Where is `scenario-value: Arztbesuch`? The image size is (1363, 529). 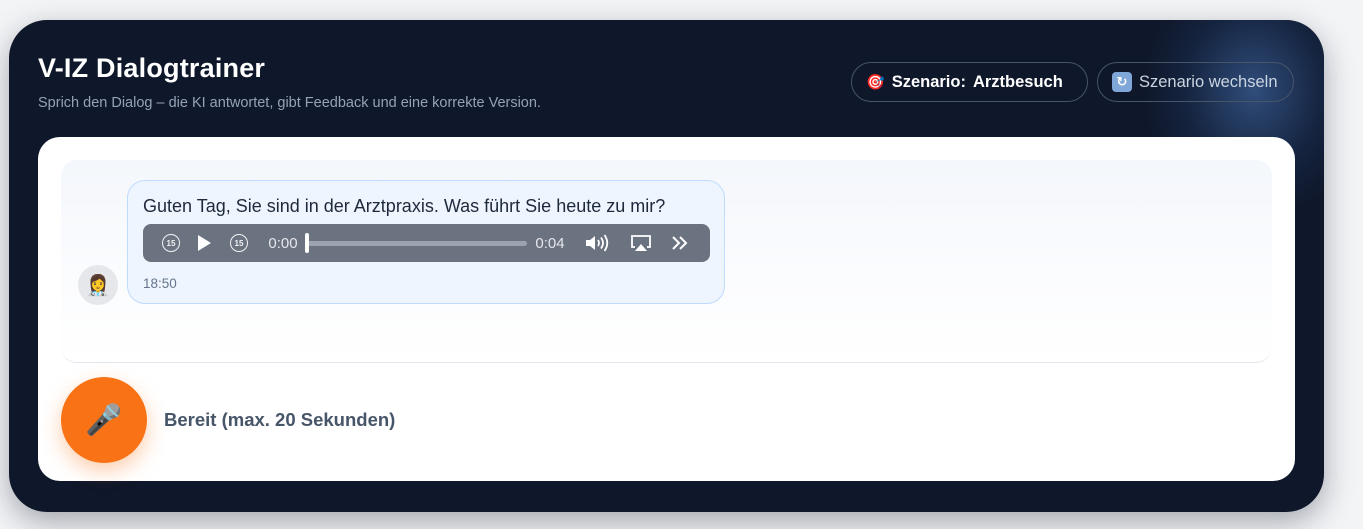
scenario-value: Arztbesuch is located at coordinates (1017, 81).